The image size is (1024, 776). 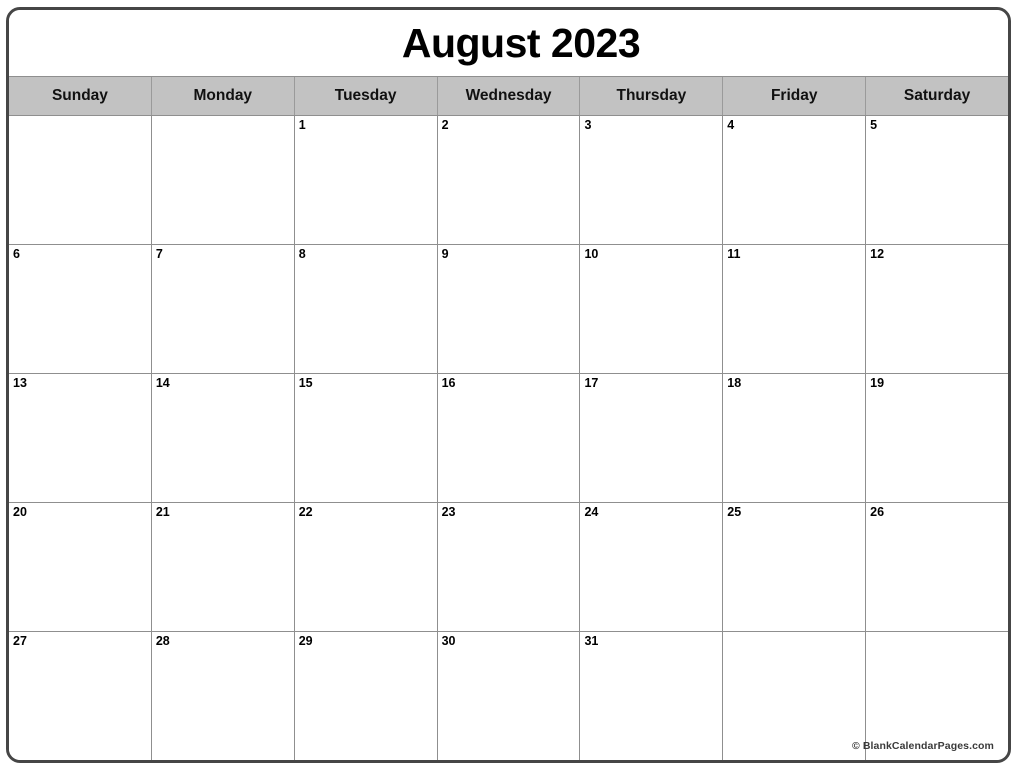 What do you see at coordinates (162, 641) in the screenshot?
I see `day-number: 28` at bounding box center [162, 641].